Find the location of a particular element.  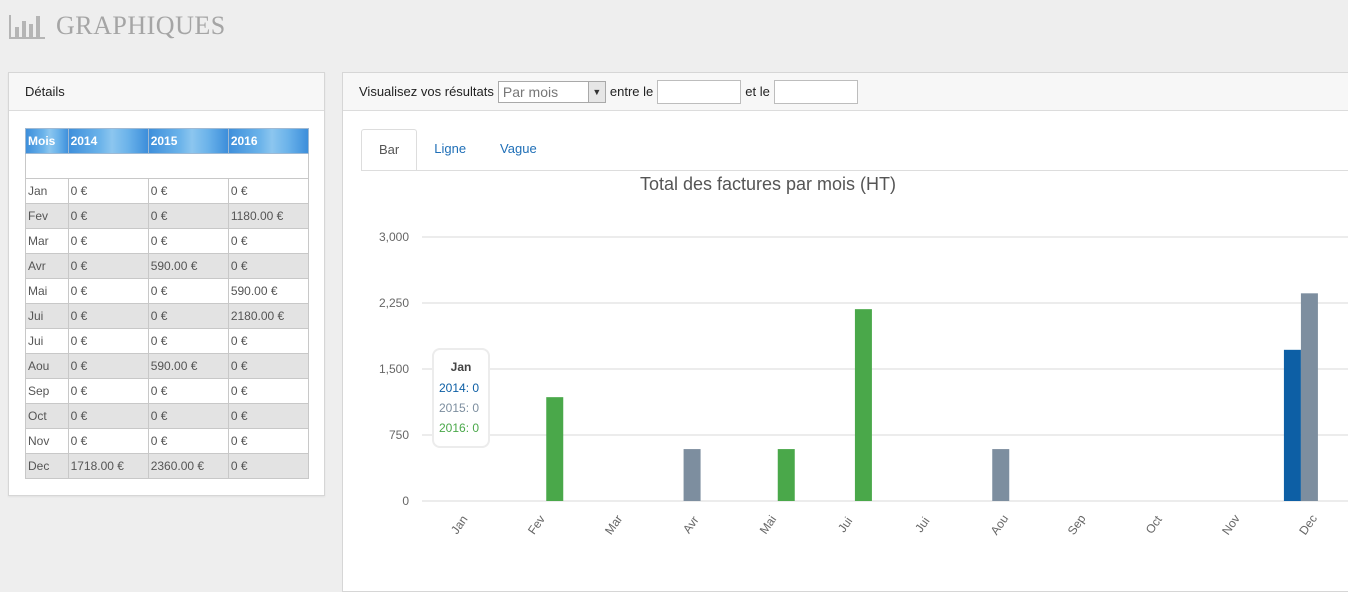

chart-tooltip: Jan 2014: 0 2015: 0 2016: 0 is located at coordinates (461, 398).